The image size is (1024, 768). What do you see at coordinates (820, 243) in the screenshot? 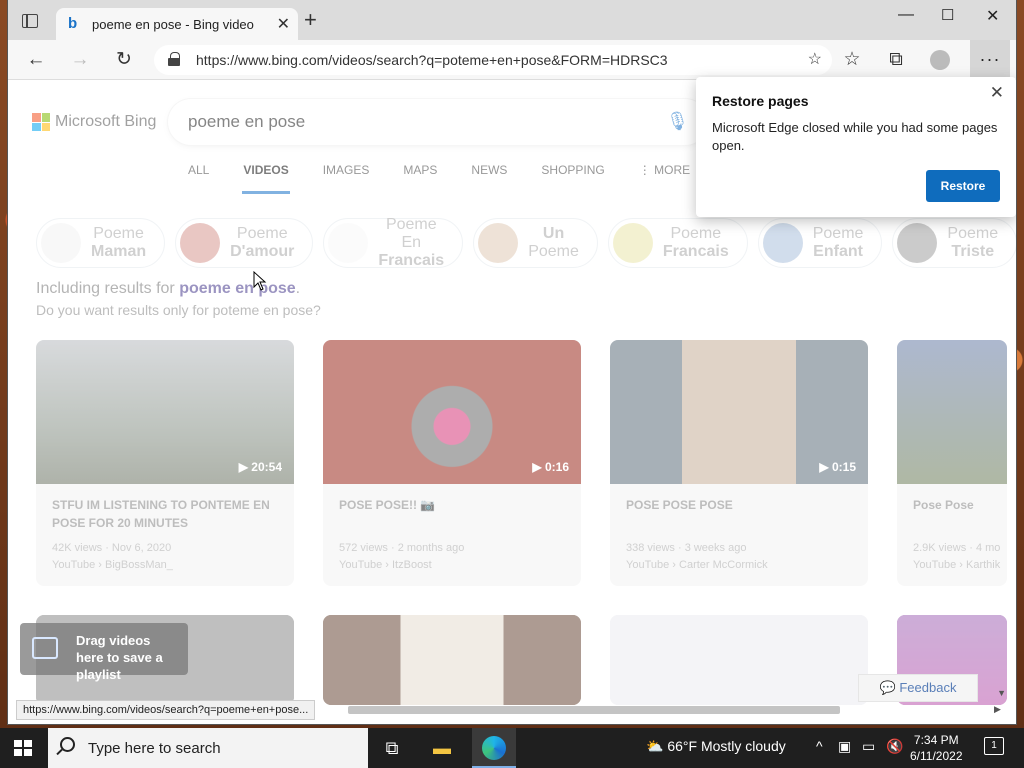
I see `related-chip: Poeme Enfant` at bounding box center [820, 243].